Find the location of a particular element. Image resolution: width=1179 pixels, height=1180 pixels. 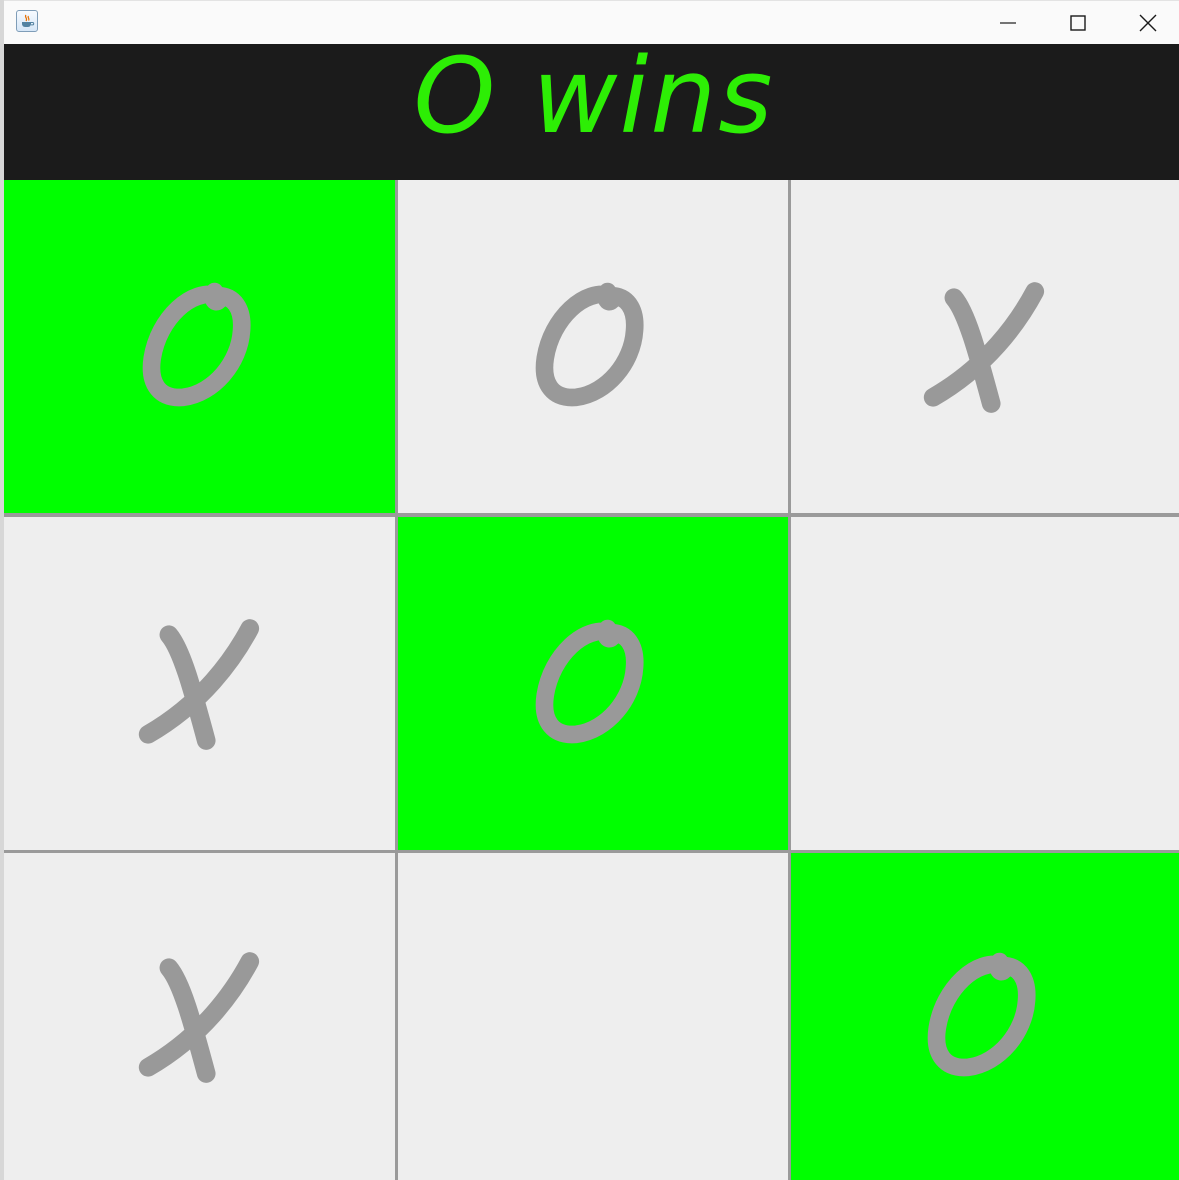

board-cell-2-2: O is located at coordinates (593, 683).